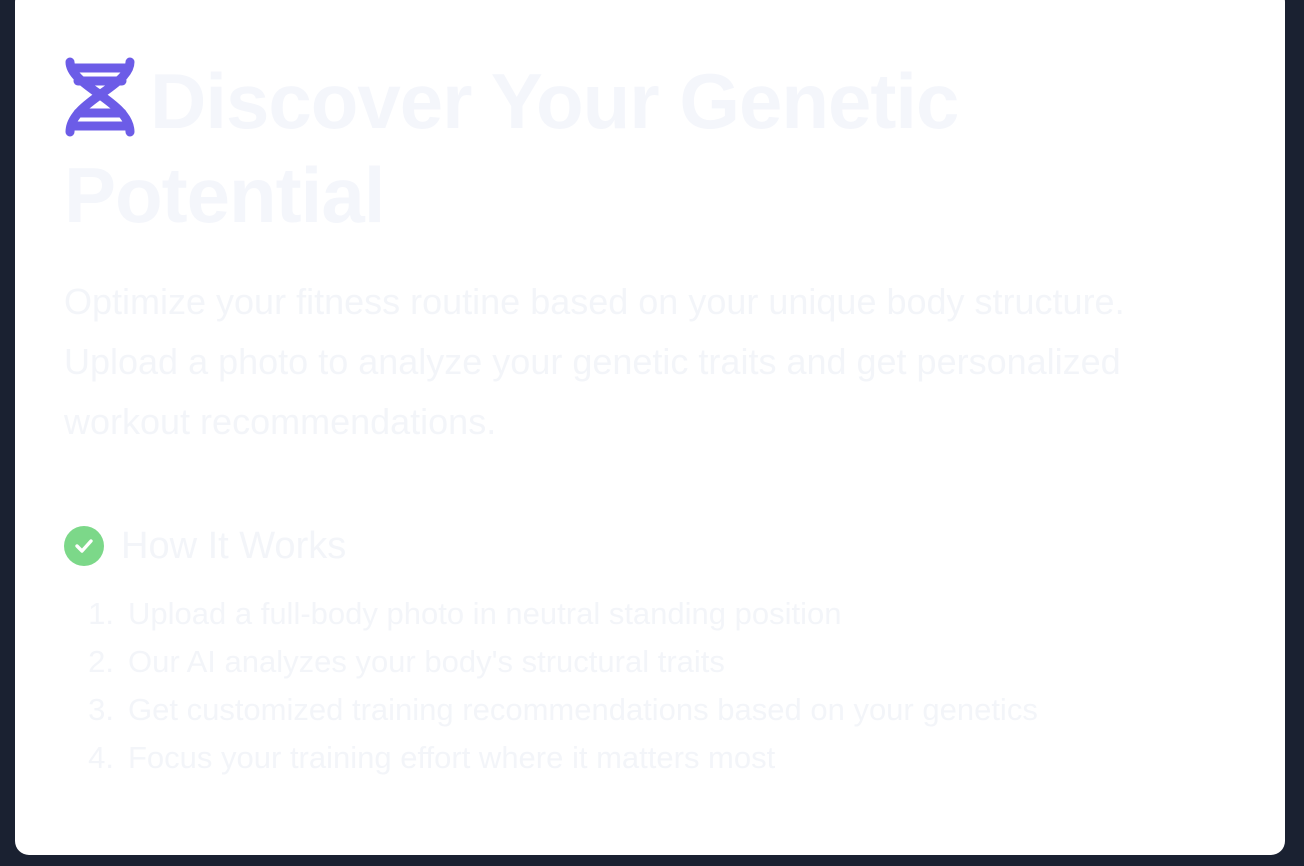 The width and height of the screenshot is (1304, 866). I want to click on step-number: 1., so click(101, 613).